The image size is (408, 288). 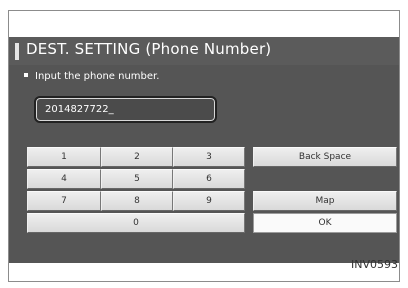 What do you see at coordinates (149, 49) in the screenshot?
I see `screen-title: DEST. SETTING (Phone Number)` at bounding box center [149, 49].